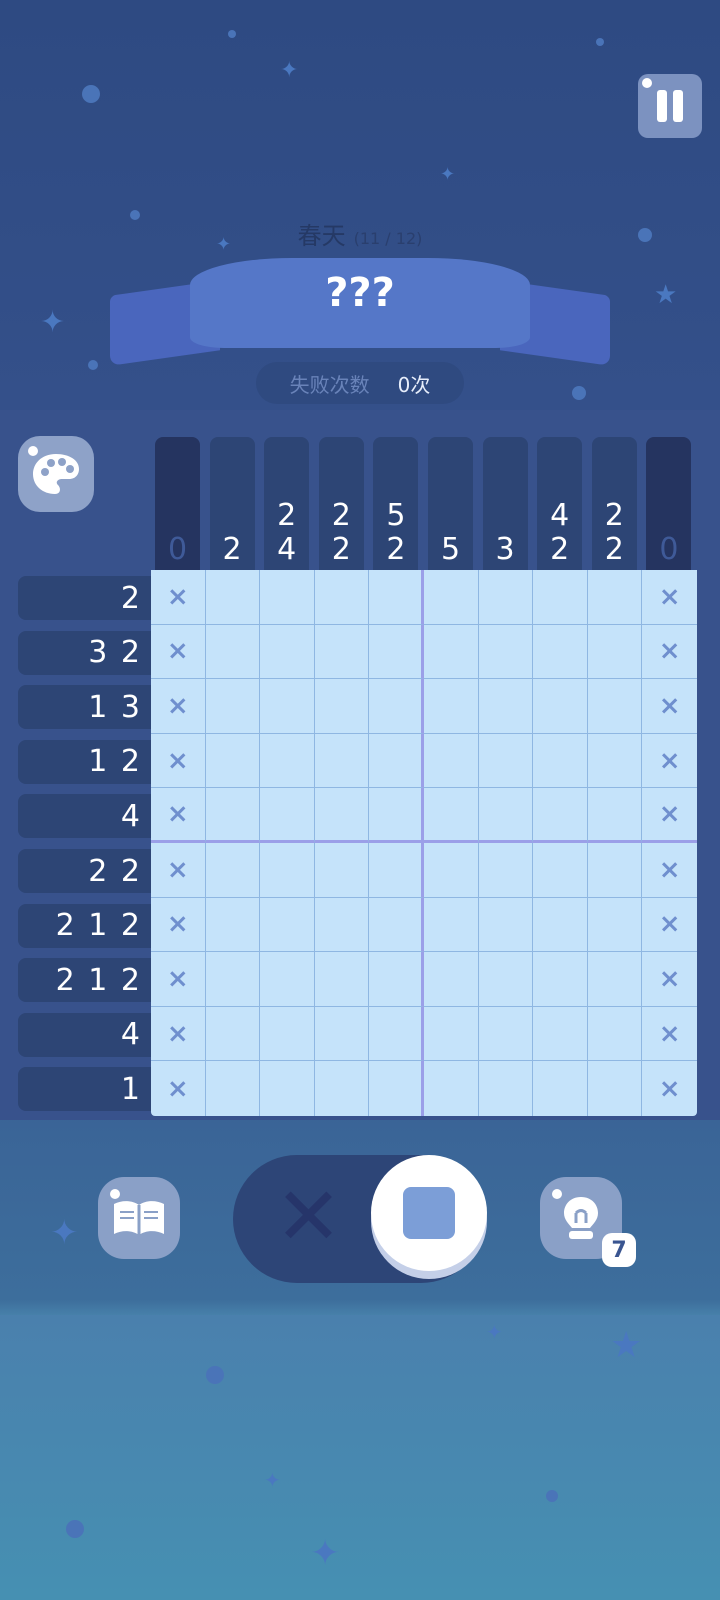  Describe the element at coordinates (56, 474) in the screenshot. I see `palette-button` at that location.